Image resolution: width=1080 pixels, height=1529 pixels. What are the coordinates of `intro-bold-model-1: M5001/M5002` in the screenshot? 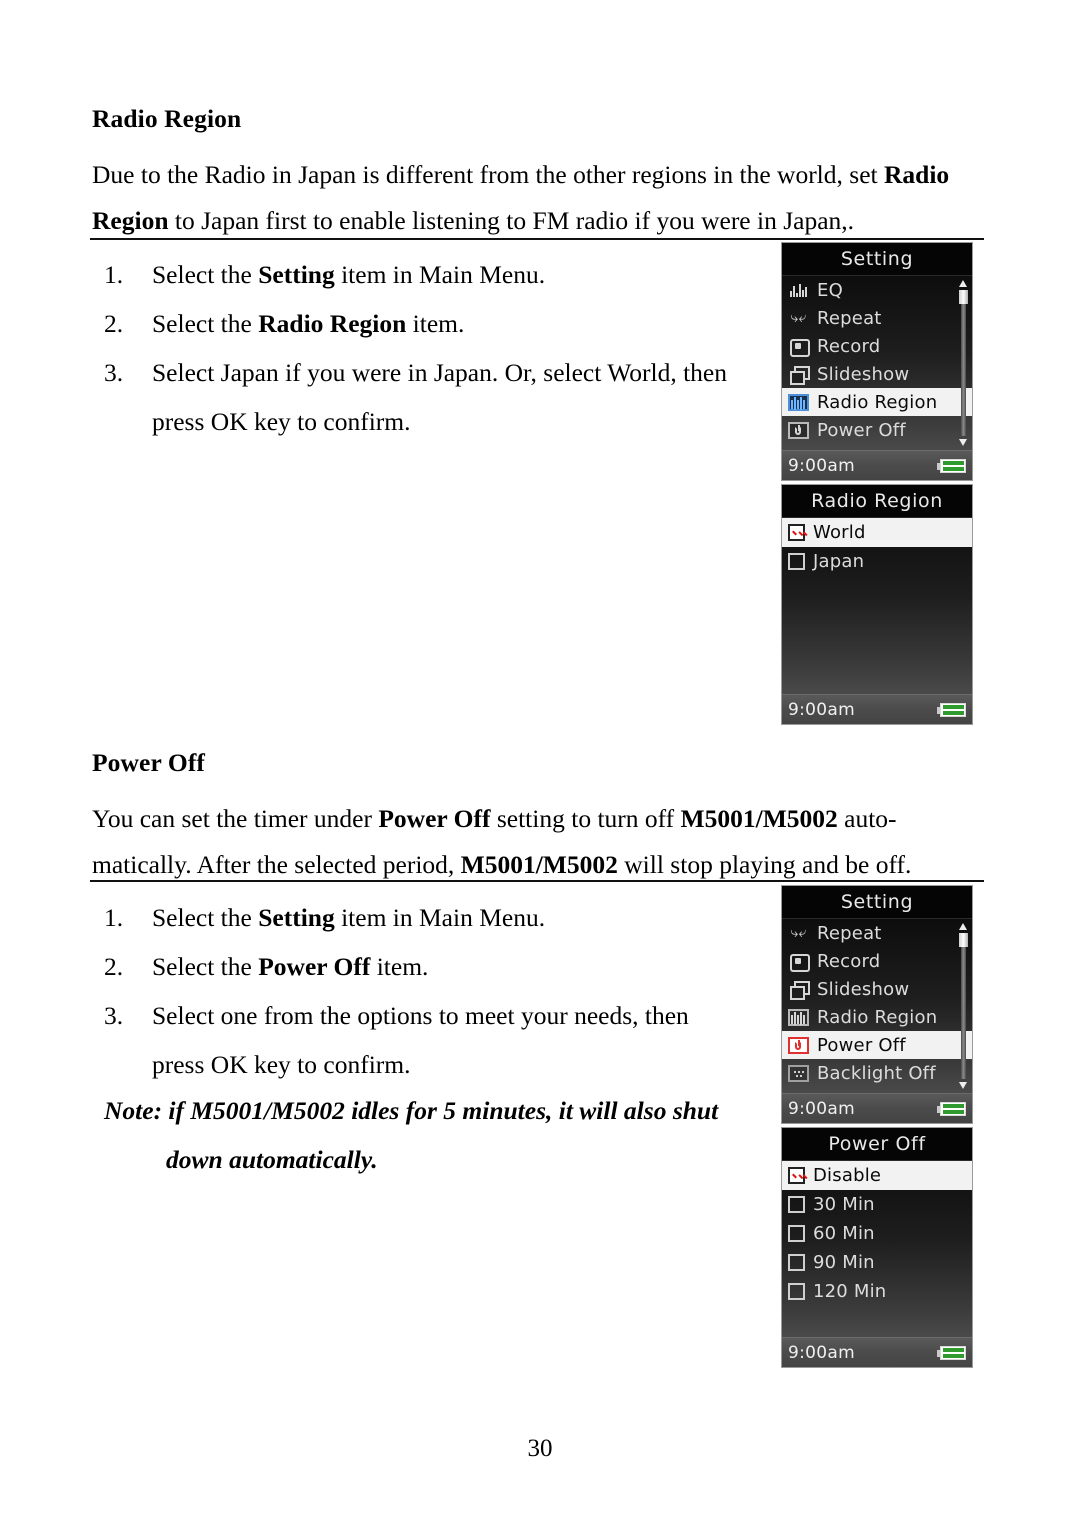 It's located at (759, 818).